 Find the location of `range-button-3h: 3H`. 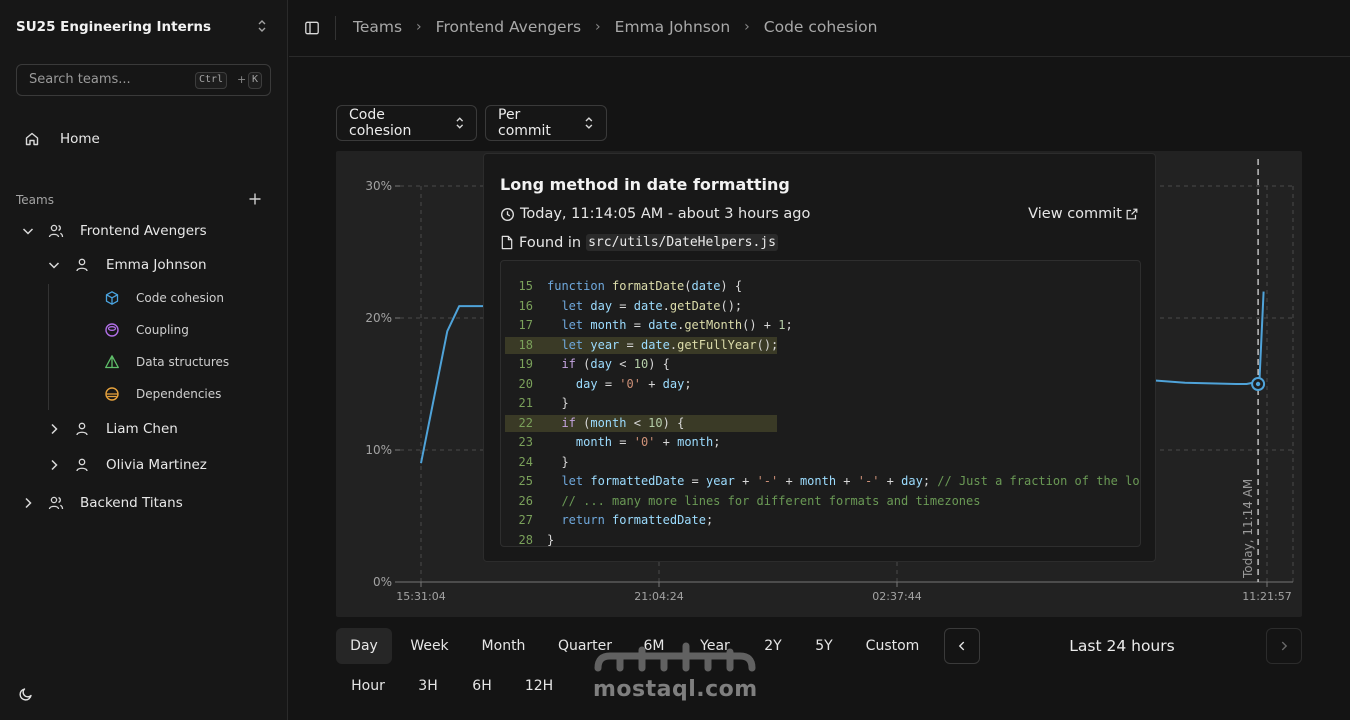

range-button-3h: 3H is located at coordinates (428, 686).